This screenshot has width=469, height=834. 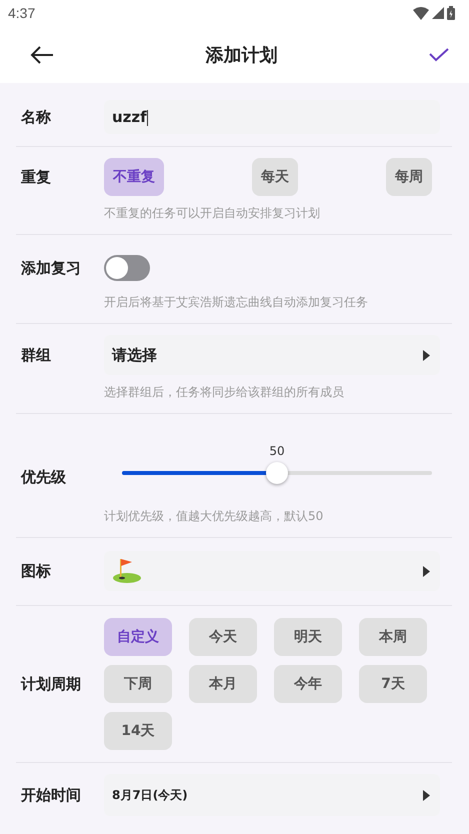 What do you see at coordinates (134, 177) in the screenshot?
I see `option-chip: 不重复` at bounding box center [134, 177].